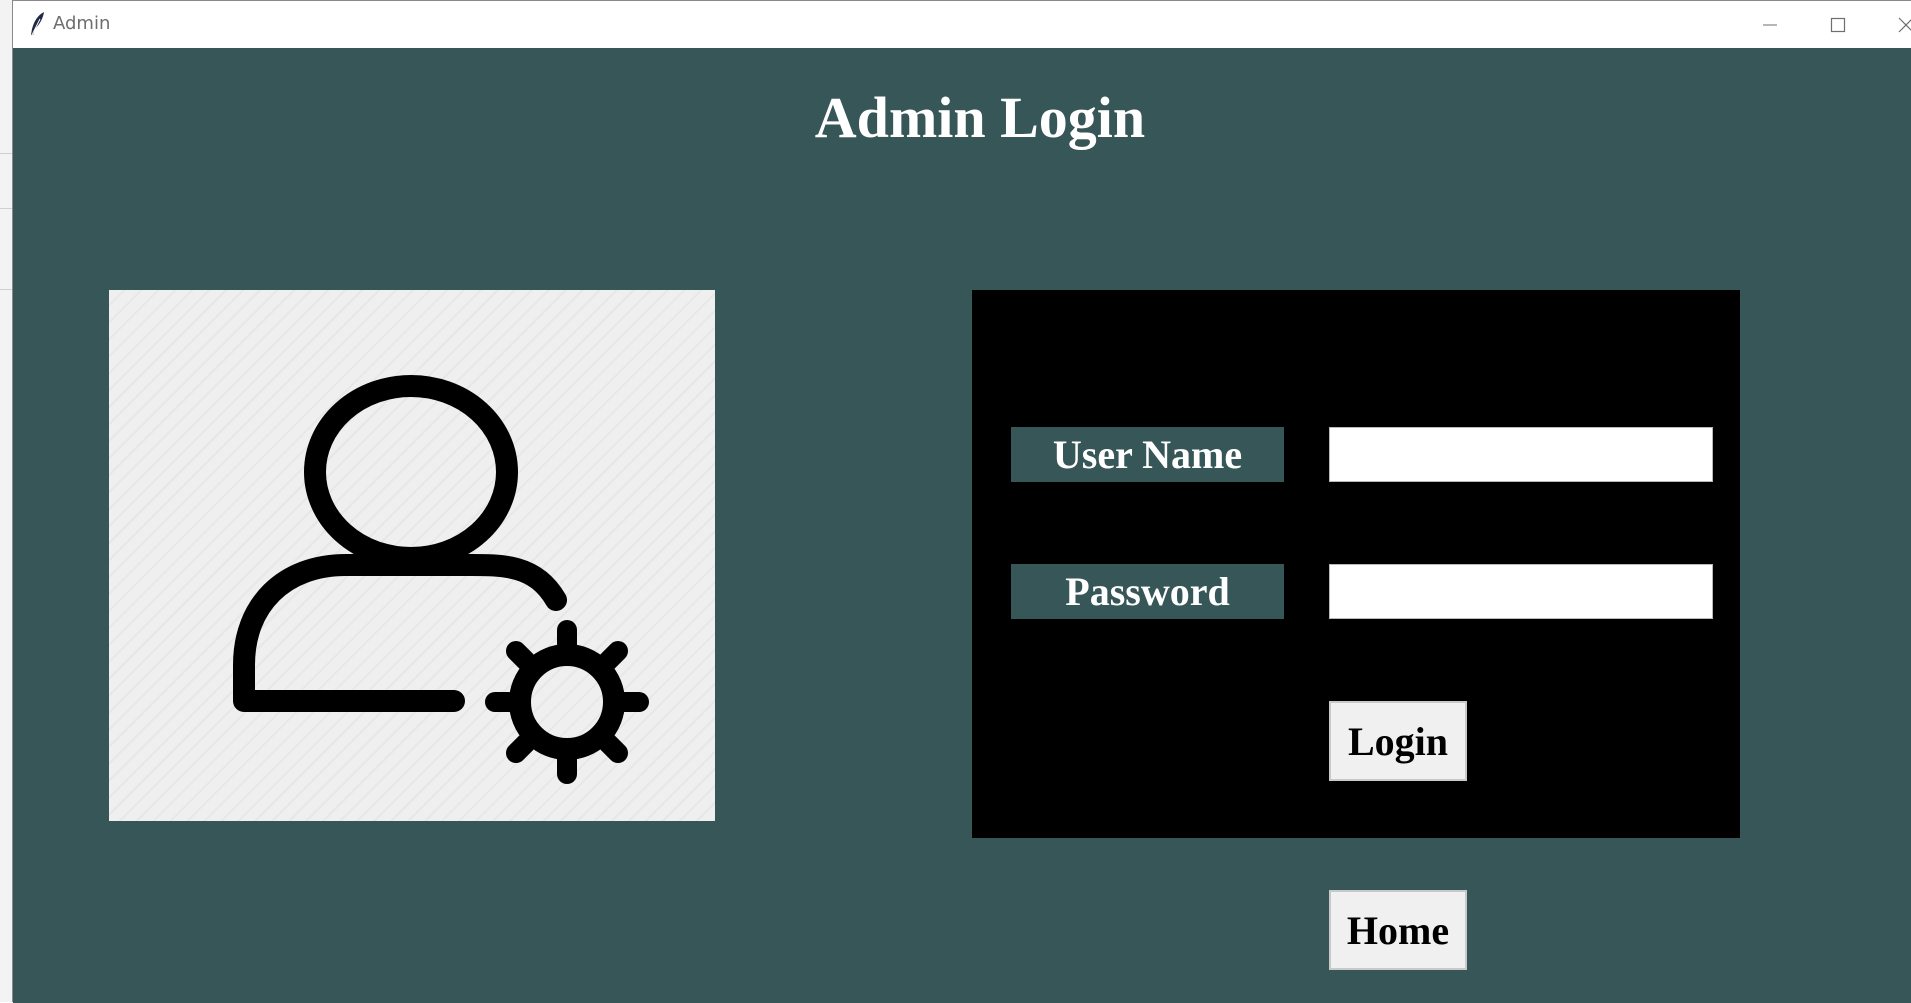 This screenshot has width=1911, height=1003. Describe the element at coordinates (980, 117) in the screenshot. I see `page-title: Admin Login` at that location.